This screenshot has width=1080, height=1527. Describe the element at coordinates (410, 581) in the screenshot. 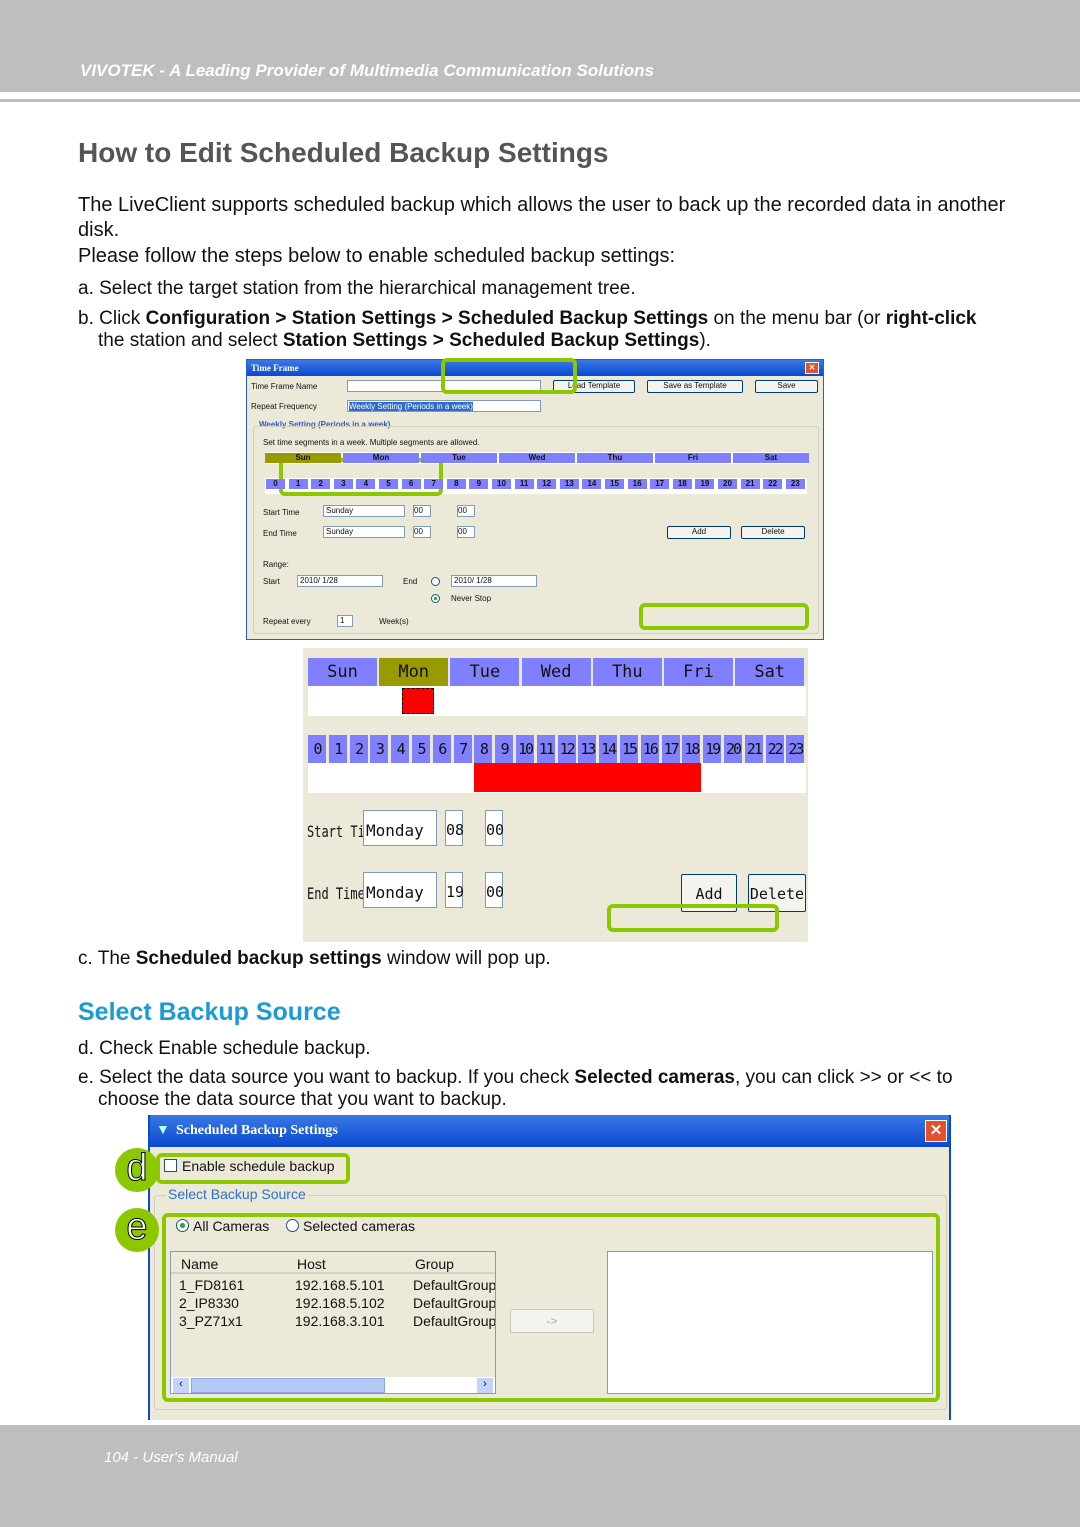

I see `range-end-label: End` at that location.